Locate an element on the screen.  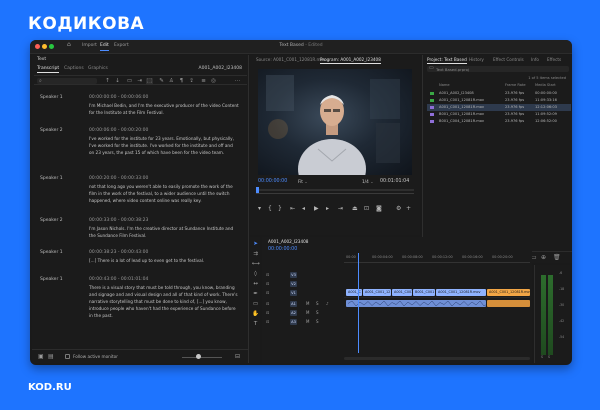
ripple-edit-icon: ⟷ is located at coordinates (256, 264).